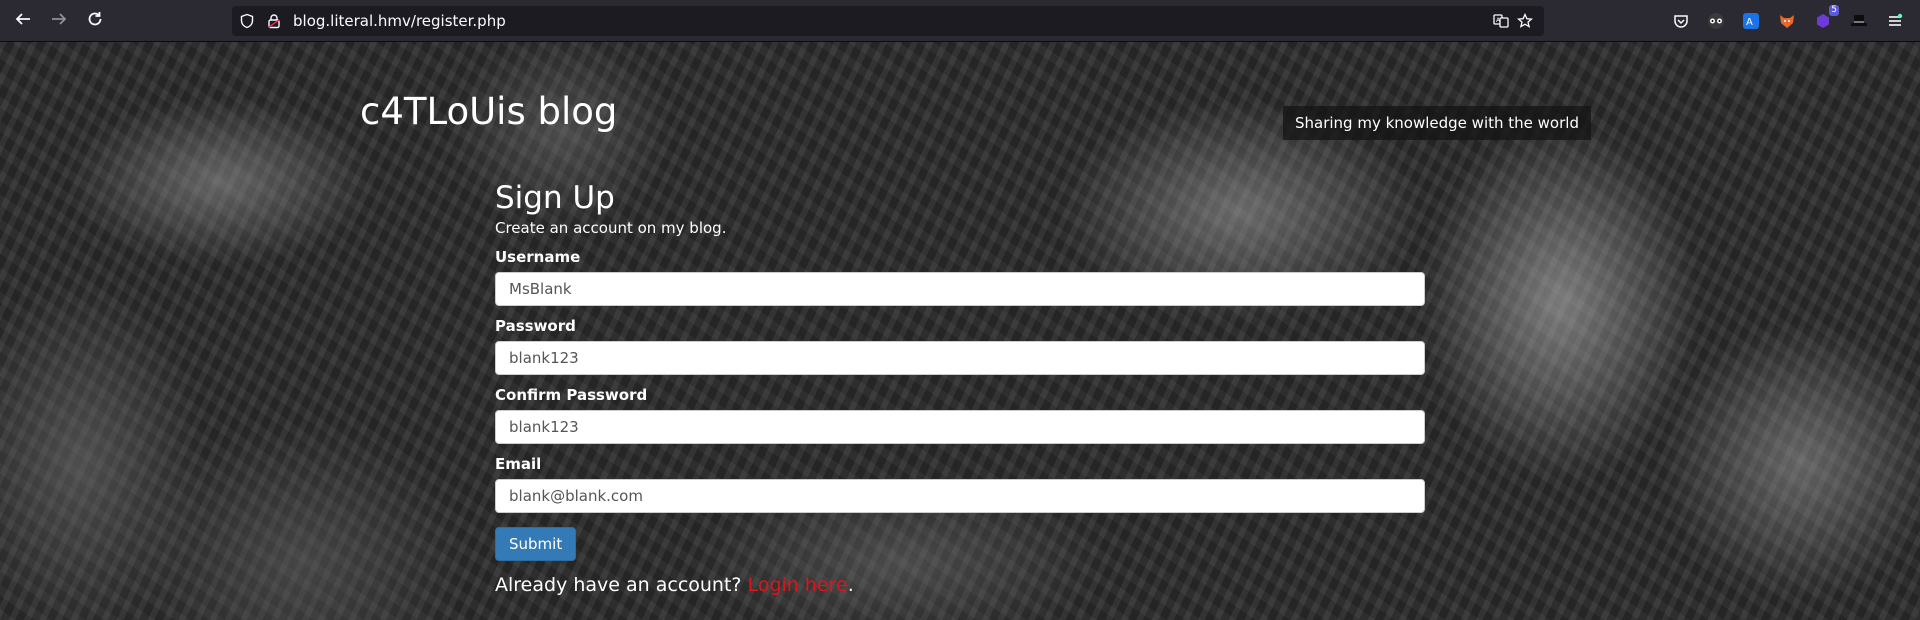 The width and height of the screenshot is (1920, 620). Describe the element at coordinates (538, 257) in the screenshot. I see `username-label: Username` at that location.